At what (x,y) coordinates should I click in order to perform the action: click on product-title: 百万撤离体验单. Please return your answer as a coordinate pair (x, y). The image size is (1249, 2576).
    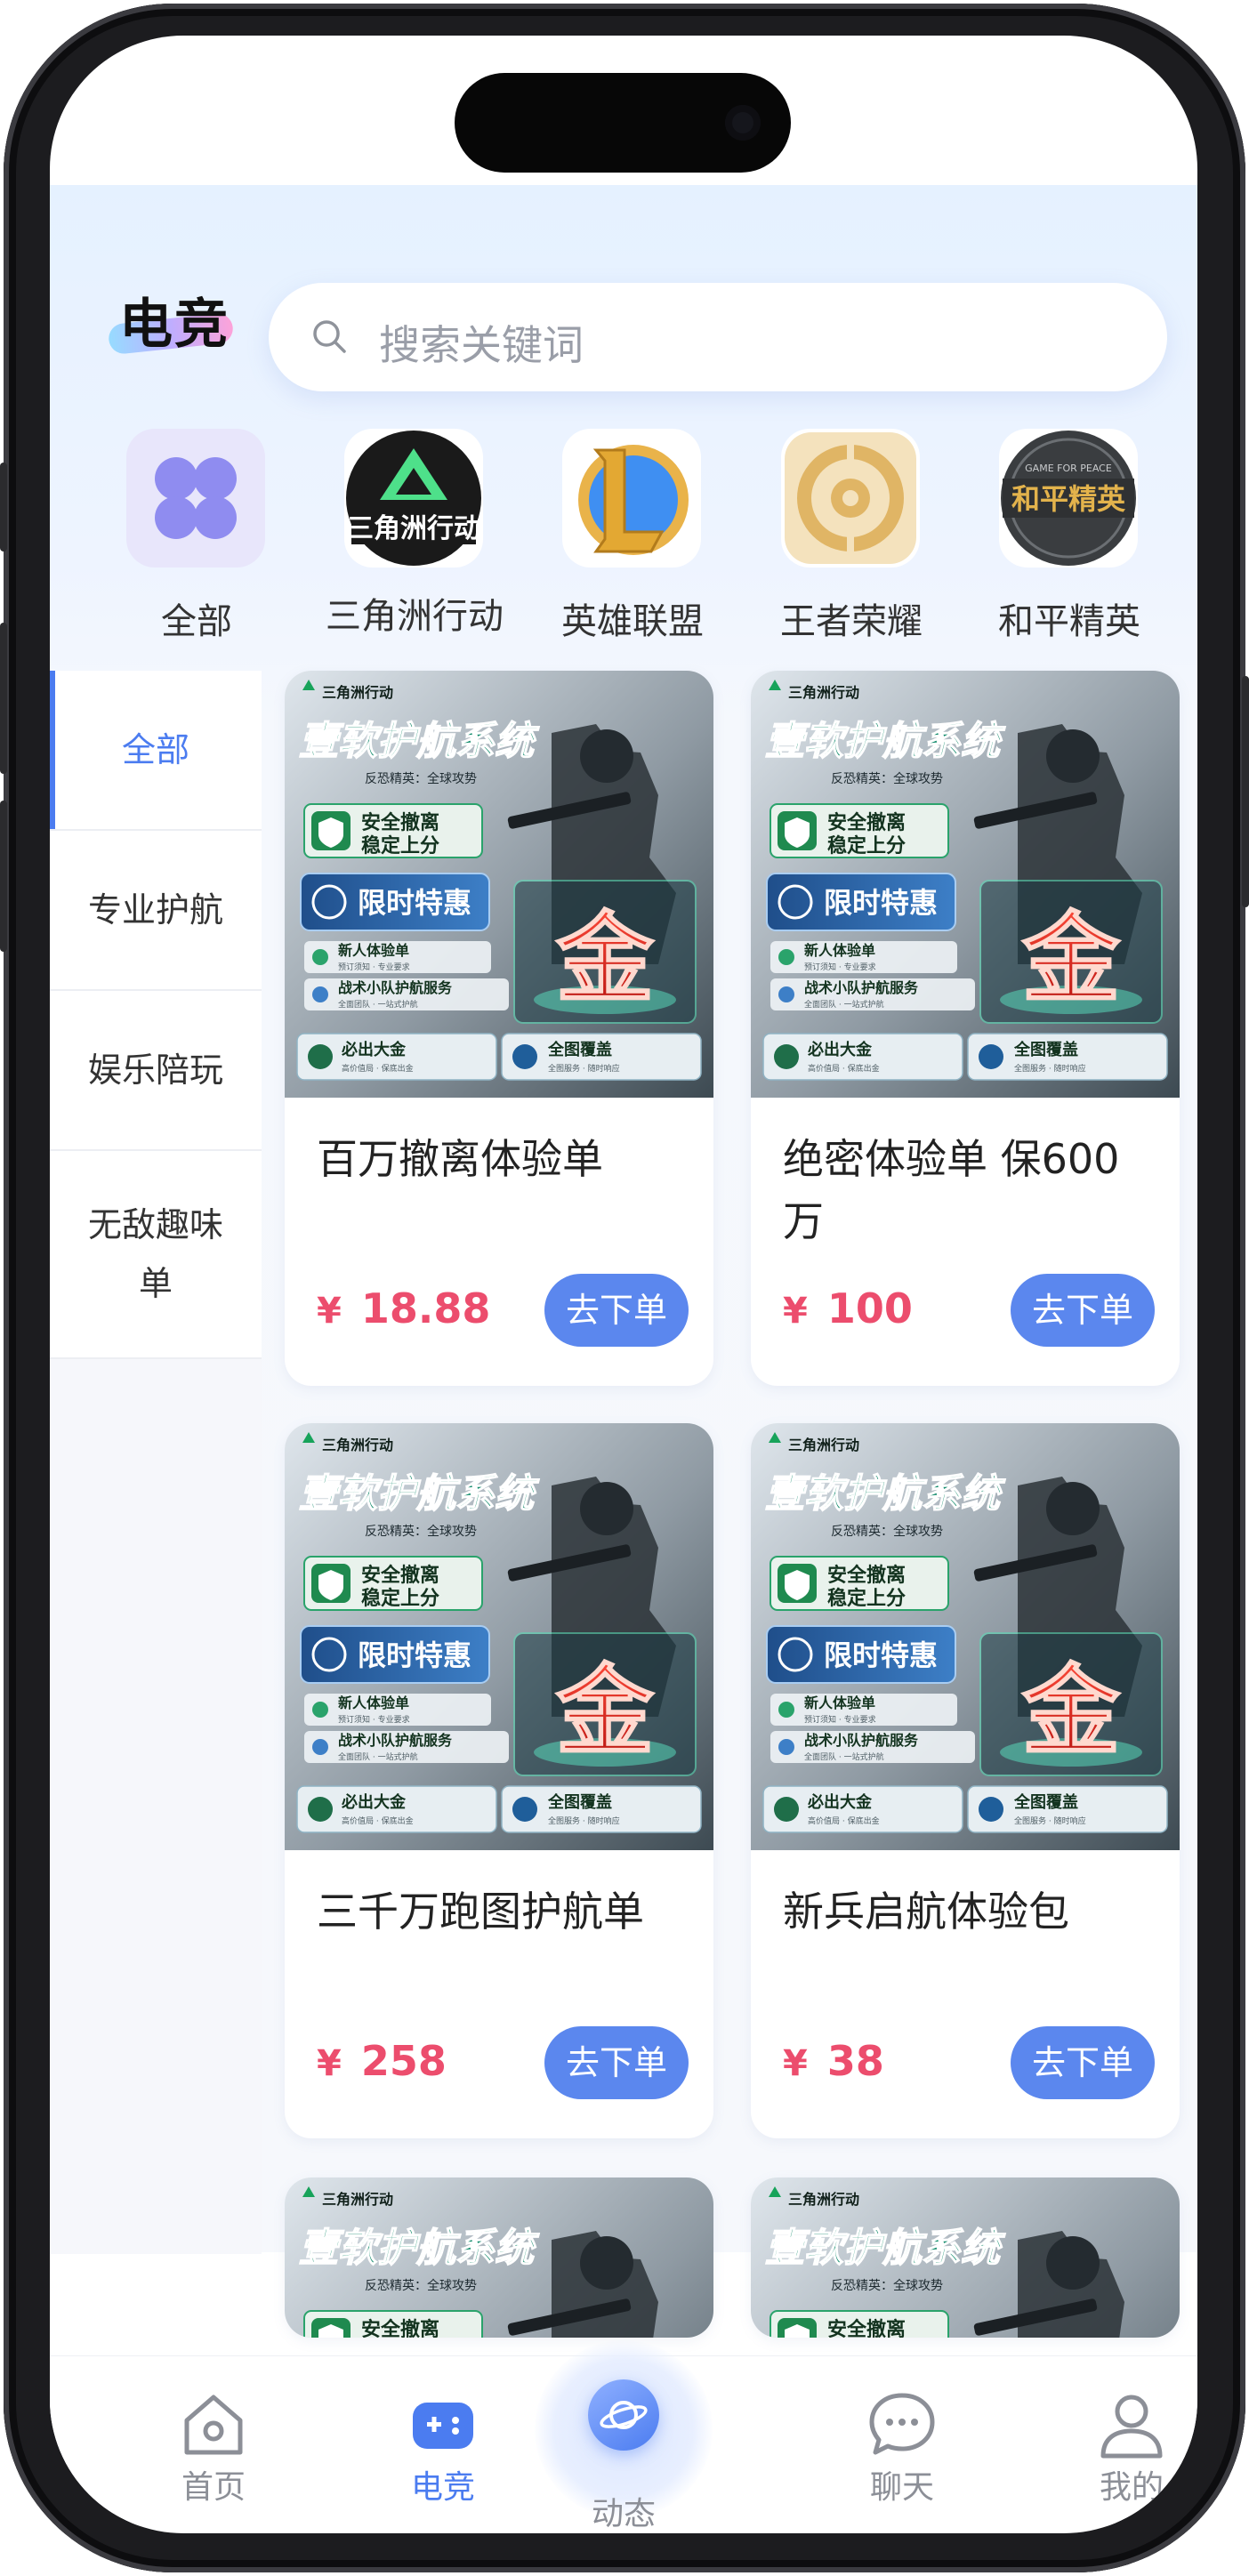
    Looking at the image, I should click on (460, 1159).